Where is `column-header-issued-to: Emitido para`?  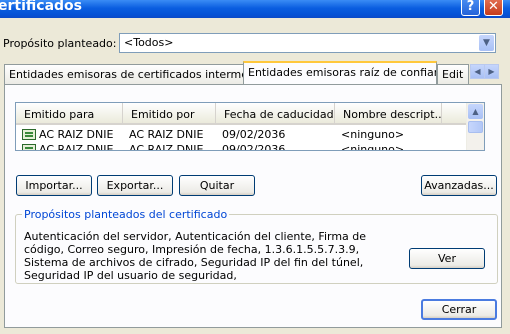
column-header-issued-to: Emitido para is located at coordinates (69, 114).